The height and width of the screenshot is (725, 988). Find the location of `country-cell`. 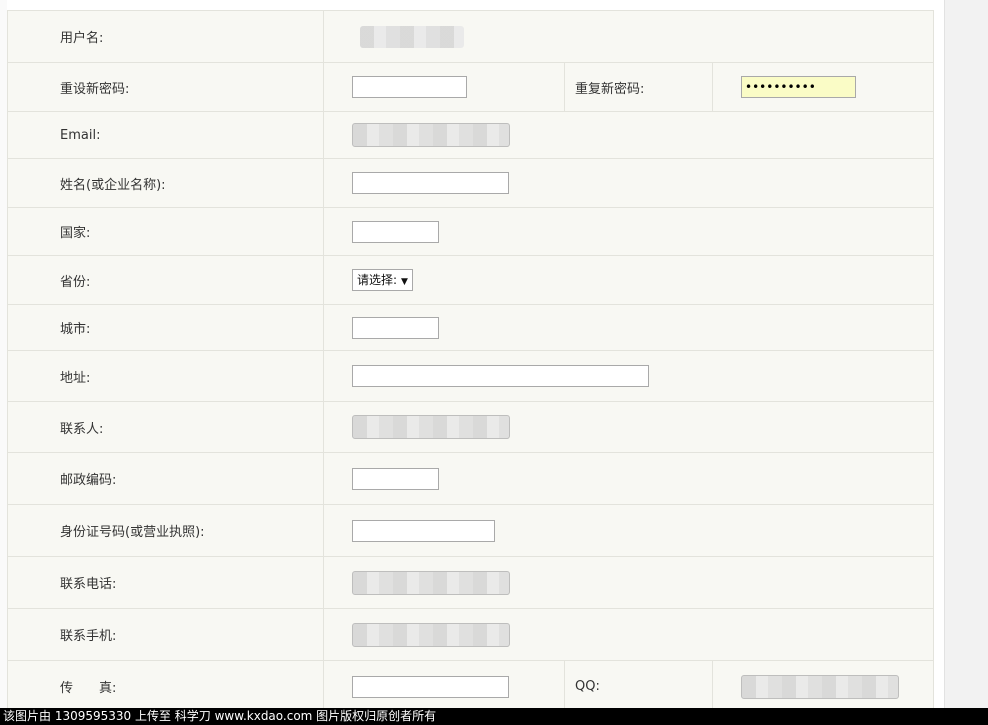

country-cell is located at coordinates (628, 231).